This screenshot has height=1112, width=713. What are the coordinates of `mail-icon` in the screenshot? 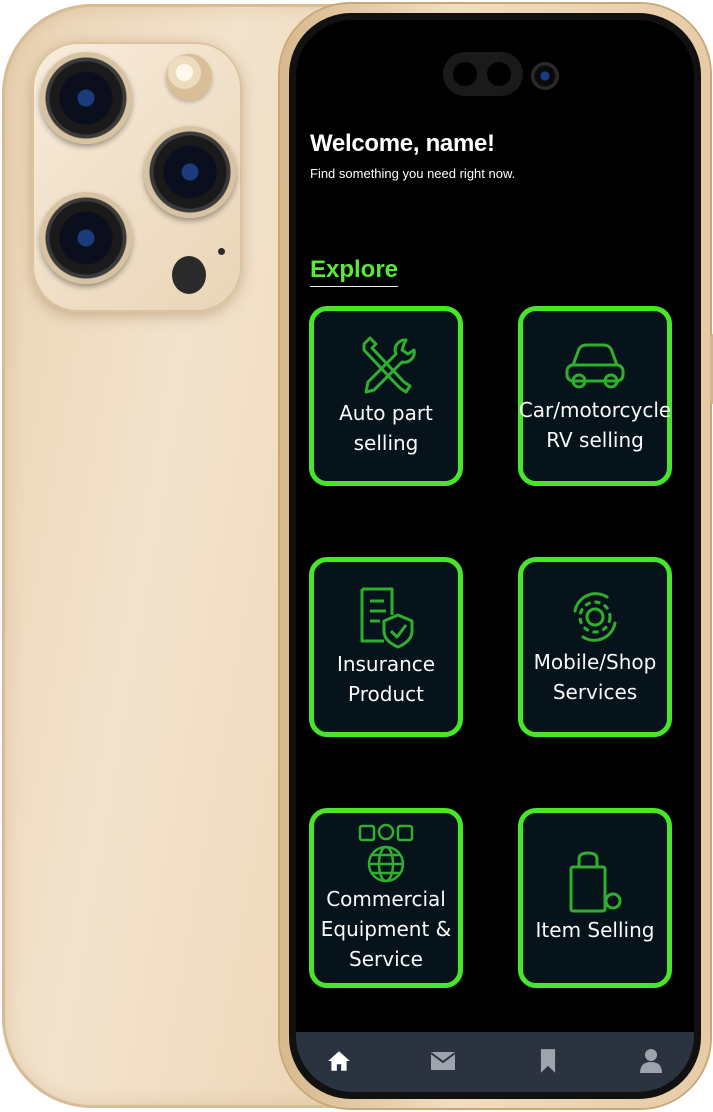 It's located at (443, 1061).